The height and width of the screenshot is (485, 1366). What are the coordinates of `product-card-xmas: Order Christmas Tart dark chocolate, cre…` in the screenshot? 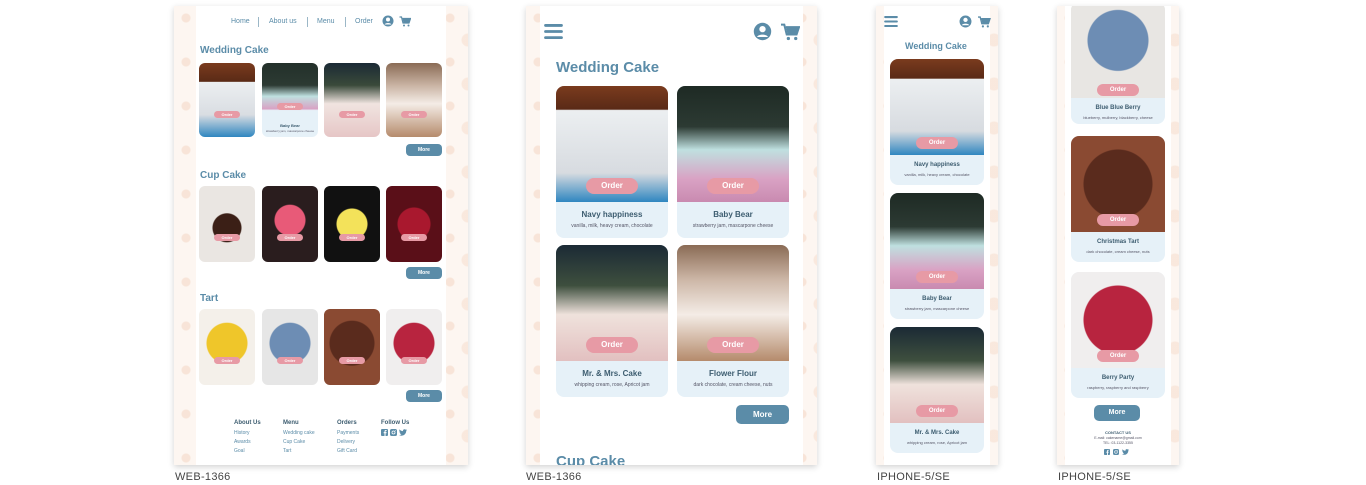 It's located at (1118, 199).